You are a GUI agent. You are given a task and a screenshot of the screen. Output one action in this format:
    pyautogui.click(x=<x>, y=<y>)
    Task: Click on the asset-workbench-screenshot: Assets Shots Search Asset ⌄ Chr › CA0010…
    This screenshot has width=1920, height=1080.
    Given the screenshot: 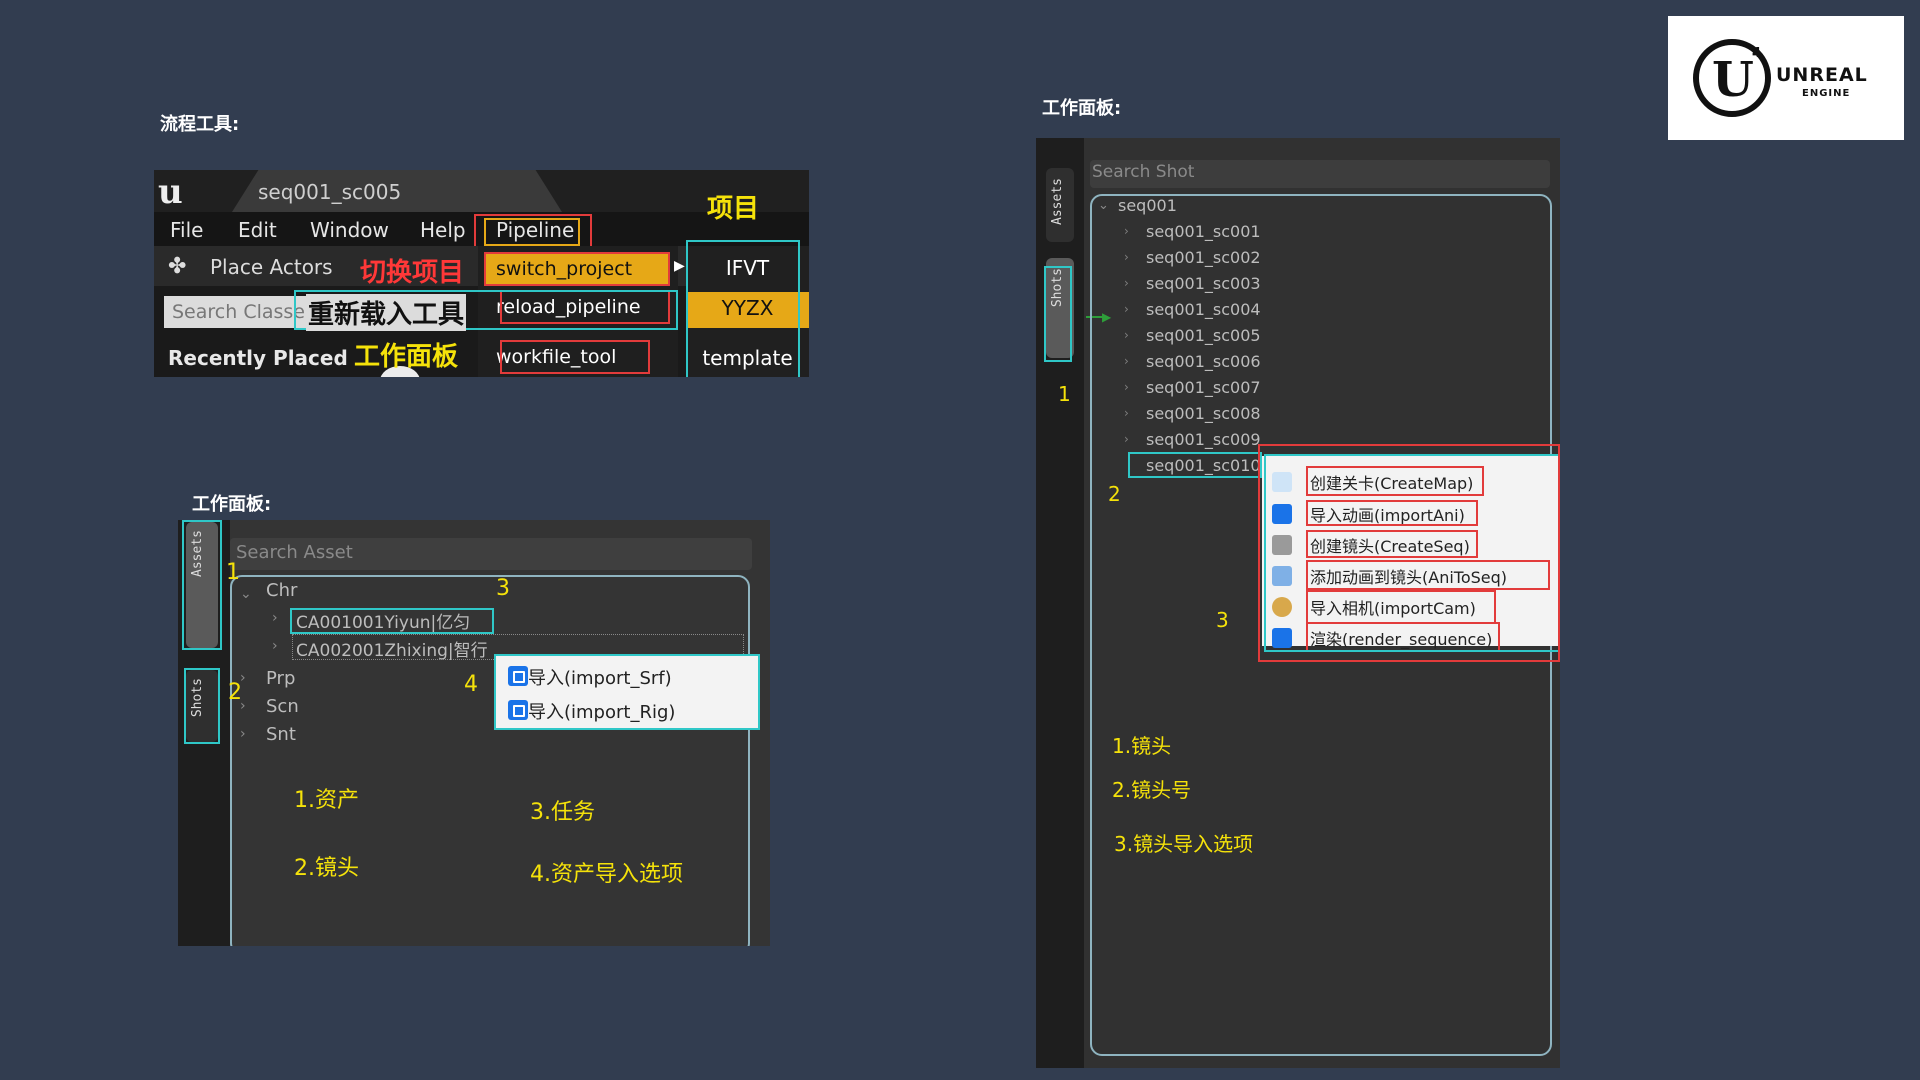 What is the action you would take?
    pyautogui.click(x=474, y=733)
    